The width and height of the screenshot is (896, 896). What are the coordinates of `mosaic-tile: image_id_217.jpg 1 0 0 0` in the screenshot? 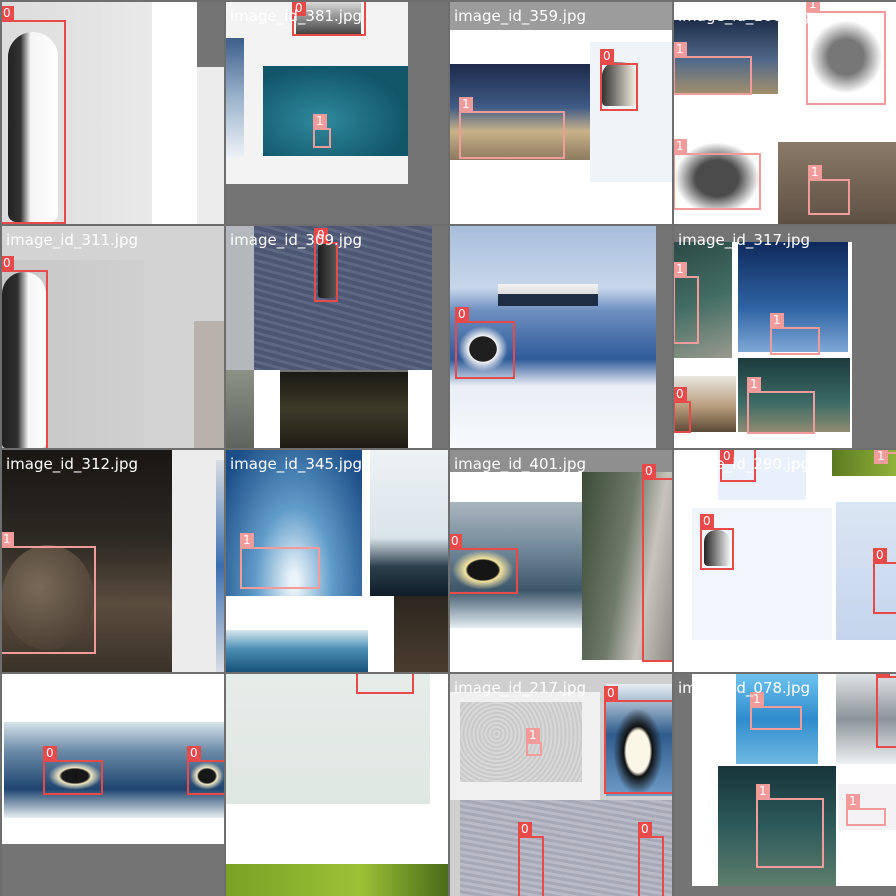 It's located at (561, 785).